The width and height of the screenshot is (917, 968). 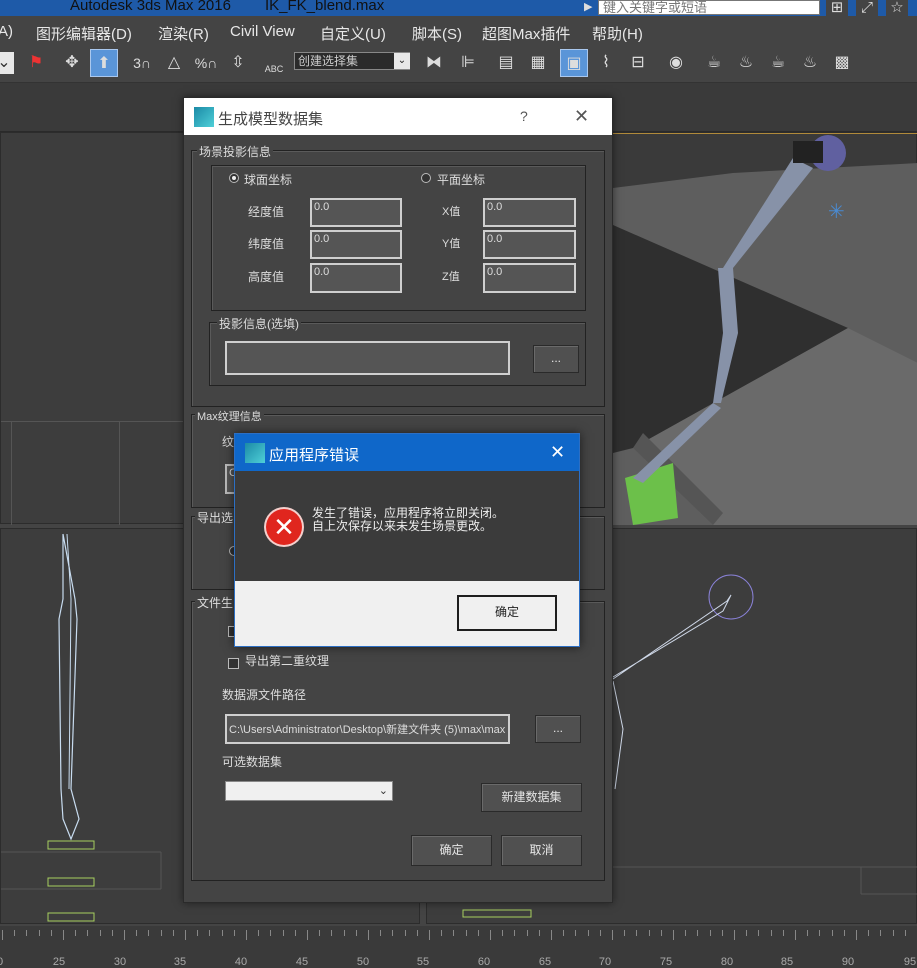 What do you see at coordinates (174, 63) in the screenshot?
I see `angle-snap-icon: △` at bounding box center [174, 63].